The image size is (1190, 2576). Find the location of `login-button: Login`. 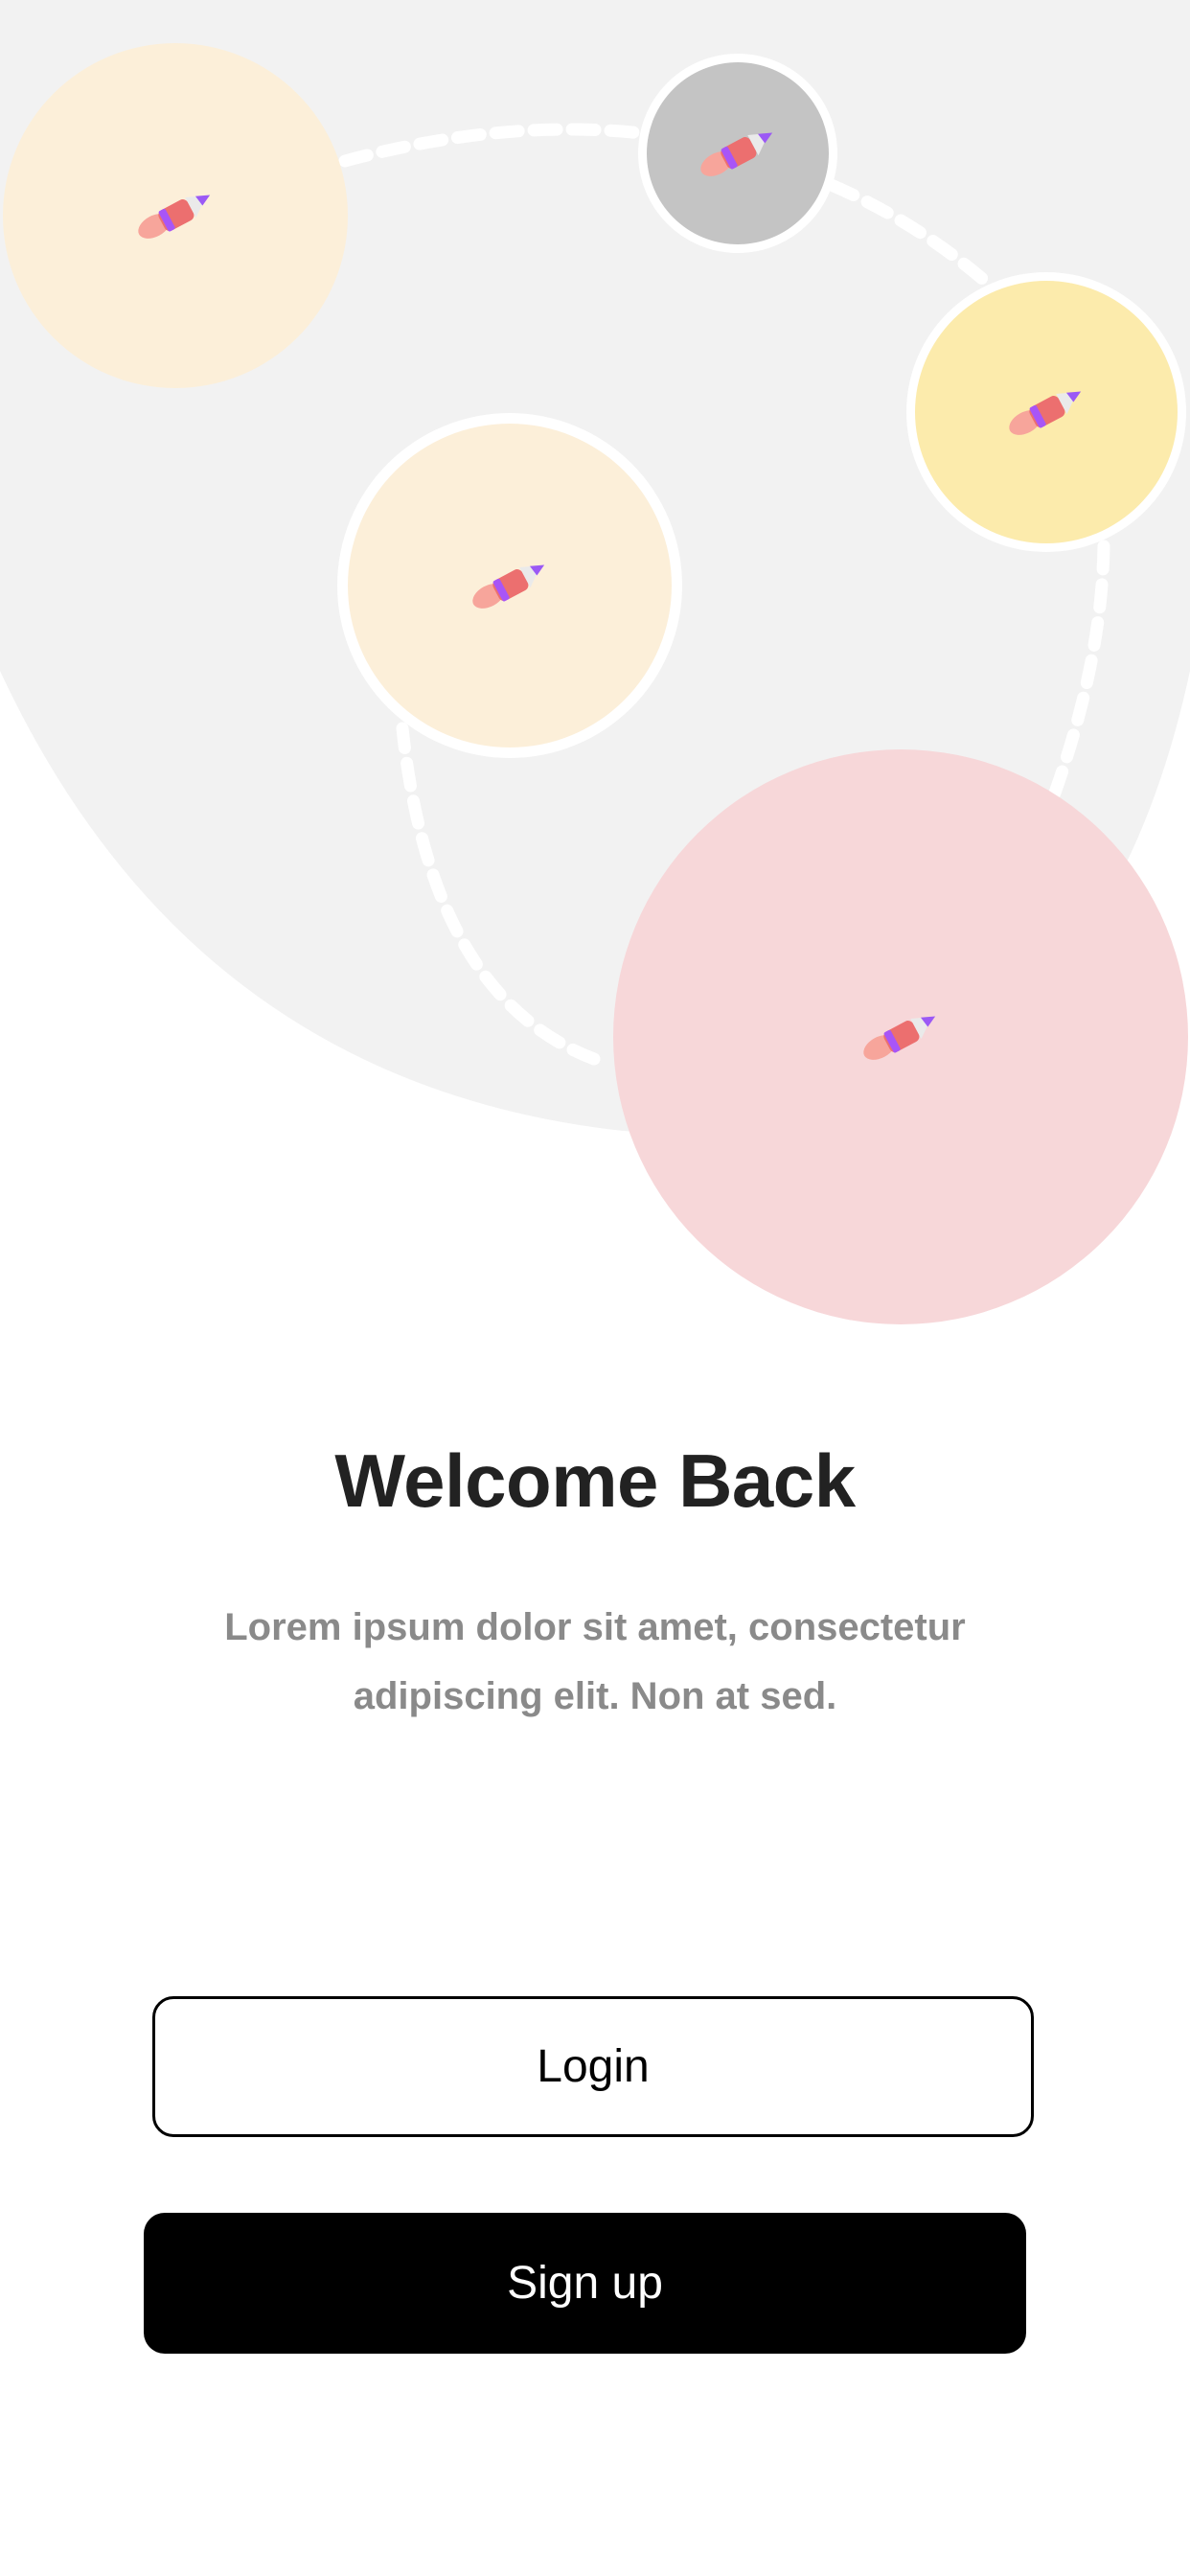

login-button: Login is located at coordinates (593, 2066).